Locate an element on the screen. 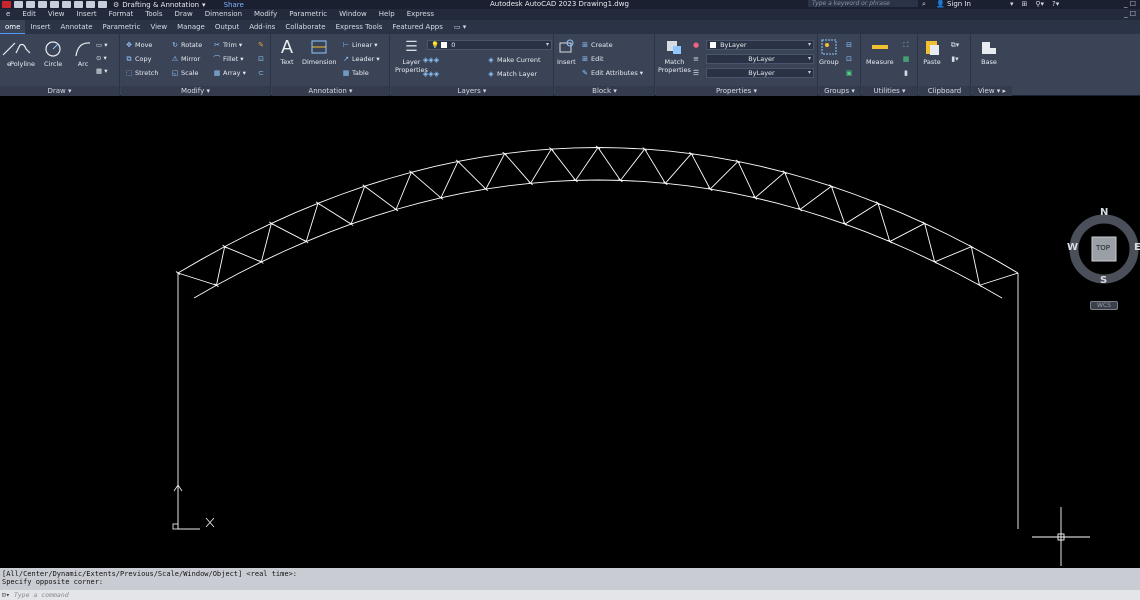 This screenshot has width=1140, height=600. tab-add-ins: Add-ins is located at coordinates (262, 27).